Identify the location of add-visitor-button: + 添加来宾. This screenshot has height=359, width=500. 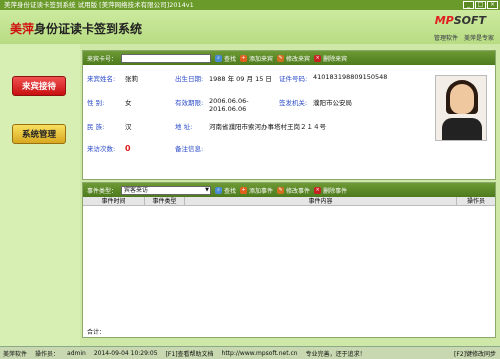
(256, 58).